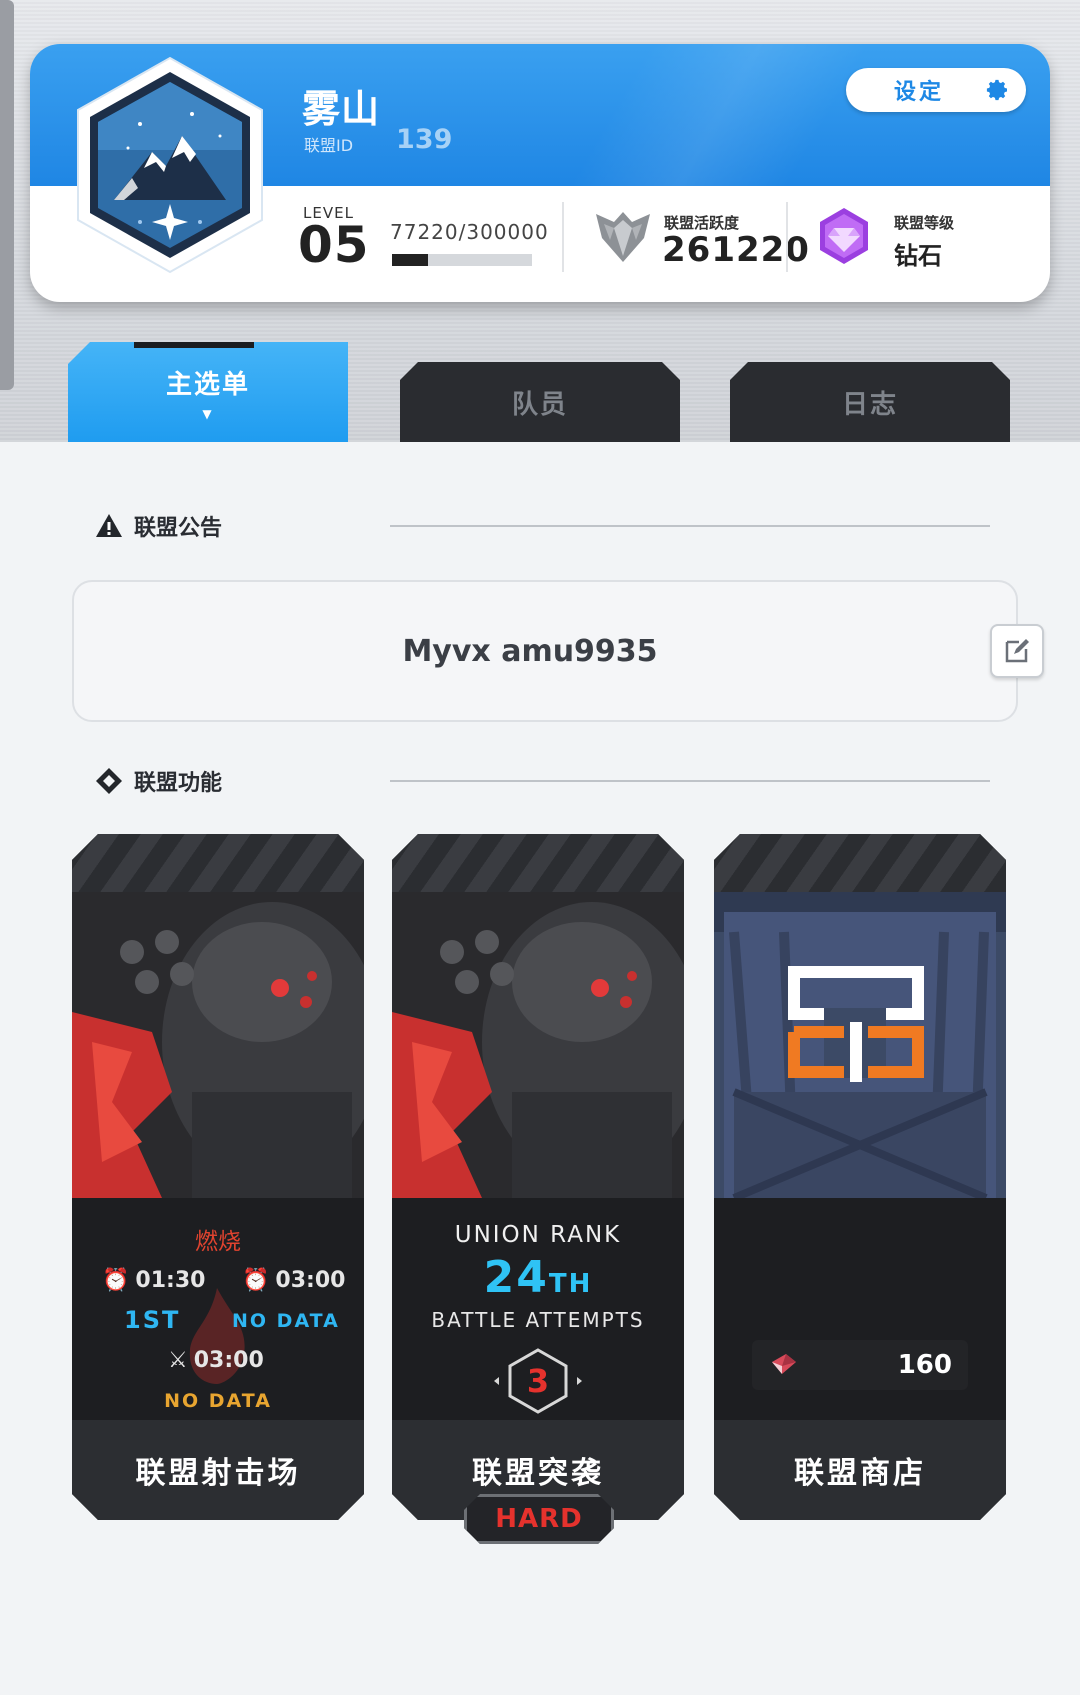  Describe the element at coordinates (539, 1519) in the screenshot. I see `difficulty-badge: HARD` at that location.